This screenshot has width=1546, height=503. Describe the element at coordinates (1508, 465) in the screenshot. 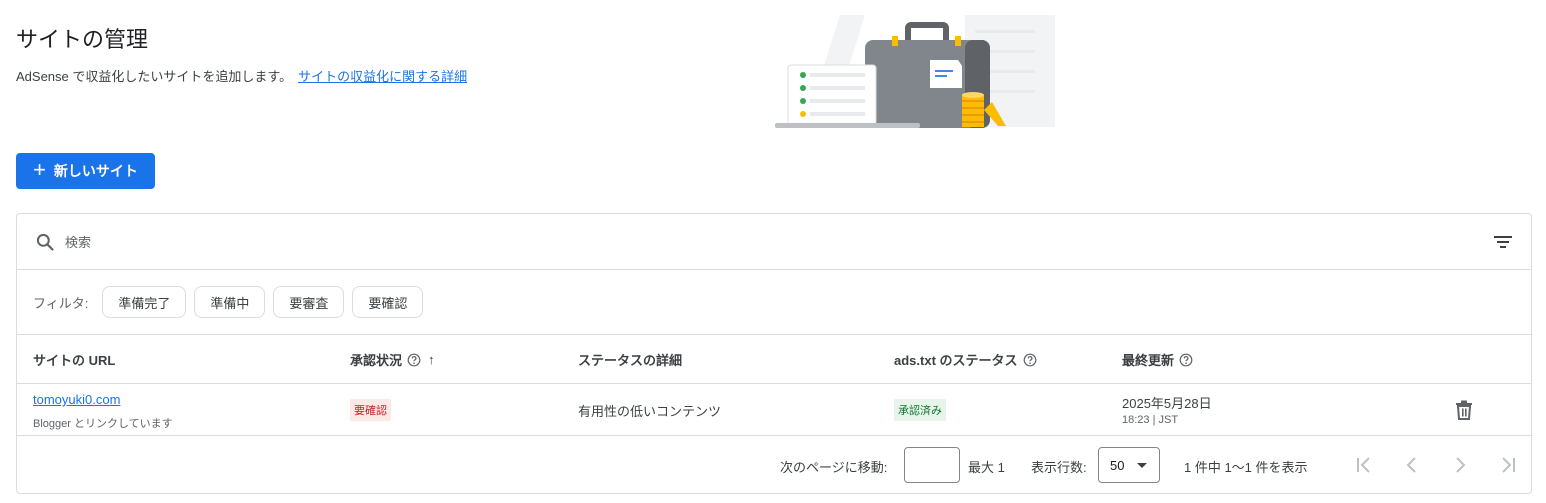

I see `last-page-icon` at that location.